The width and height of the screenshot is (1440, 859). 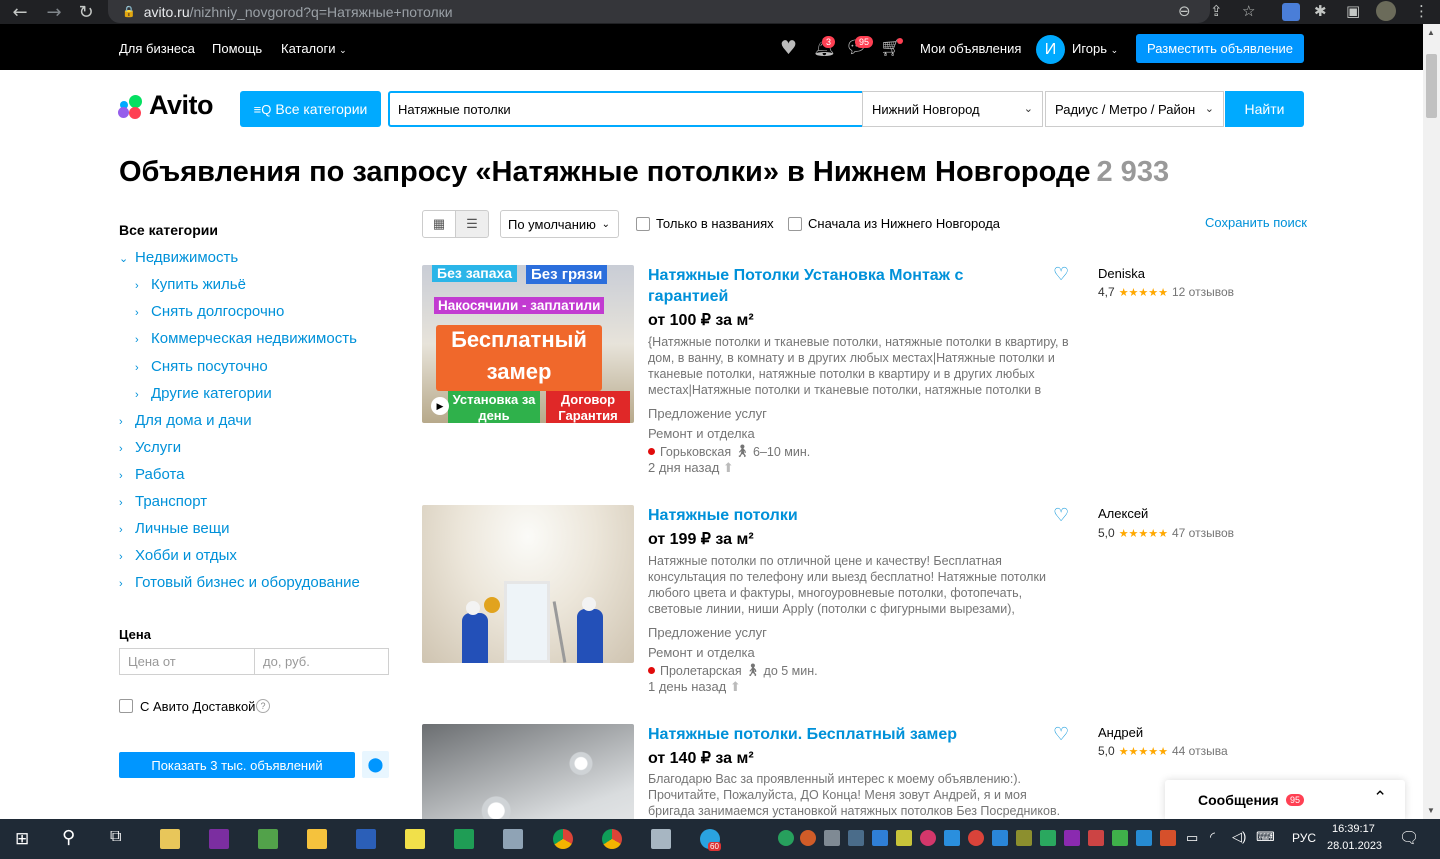 What do you see at coordinates (661, 839) in the screenshot?
I see `calculator-app-icon` at bounding box center [661, 839].